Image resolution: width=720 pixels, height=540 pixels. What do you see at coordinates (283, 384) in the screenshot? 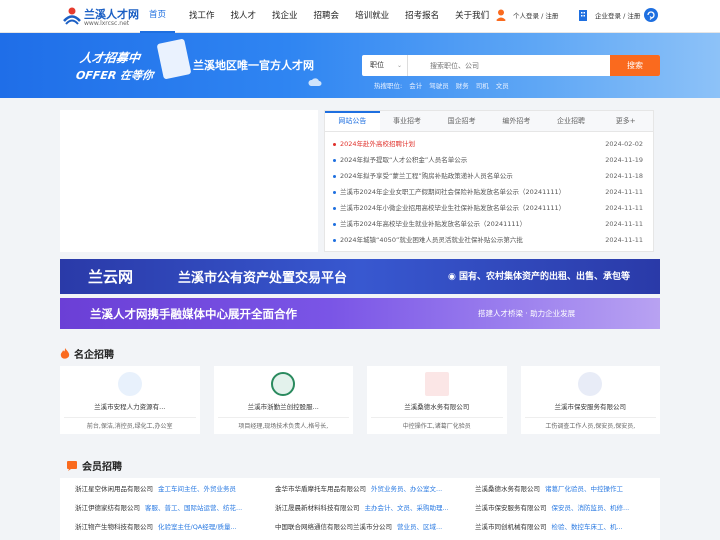
I see `company-logo` at bounding box center [283, 384].